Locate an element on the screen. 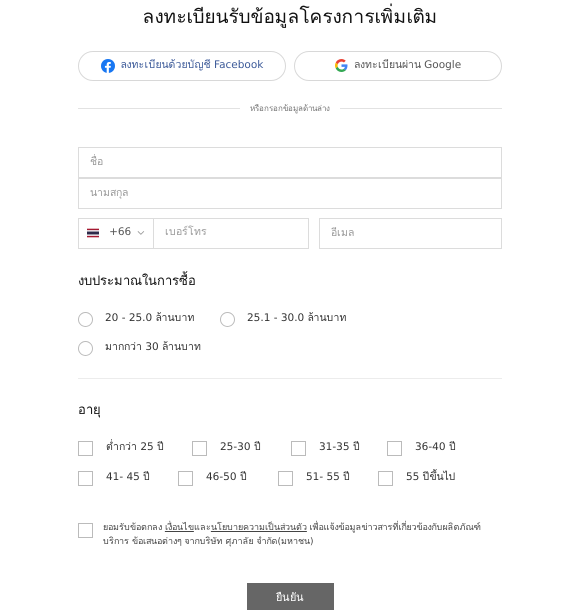  submit-button: ยืนยัน is located at coordinates (290, 596).